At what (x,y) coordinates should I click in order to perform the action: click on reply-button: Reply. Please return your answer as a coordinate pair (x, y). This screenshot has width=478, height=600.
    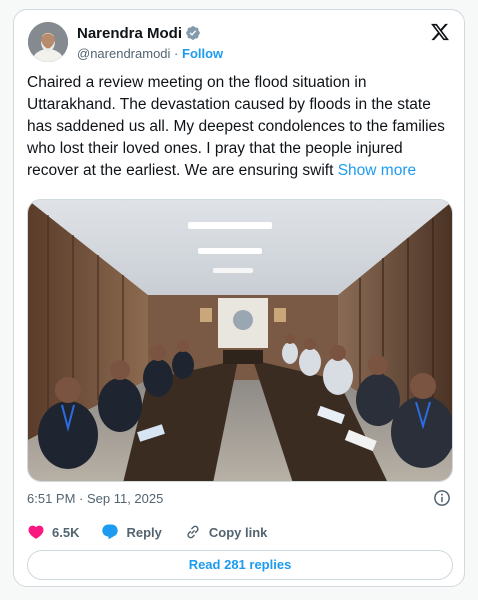
    Looking at the image, I should click on (131, 532).